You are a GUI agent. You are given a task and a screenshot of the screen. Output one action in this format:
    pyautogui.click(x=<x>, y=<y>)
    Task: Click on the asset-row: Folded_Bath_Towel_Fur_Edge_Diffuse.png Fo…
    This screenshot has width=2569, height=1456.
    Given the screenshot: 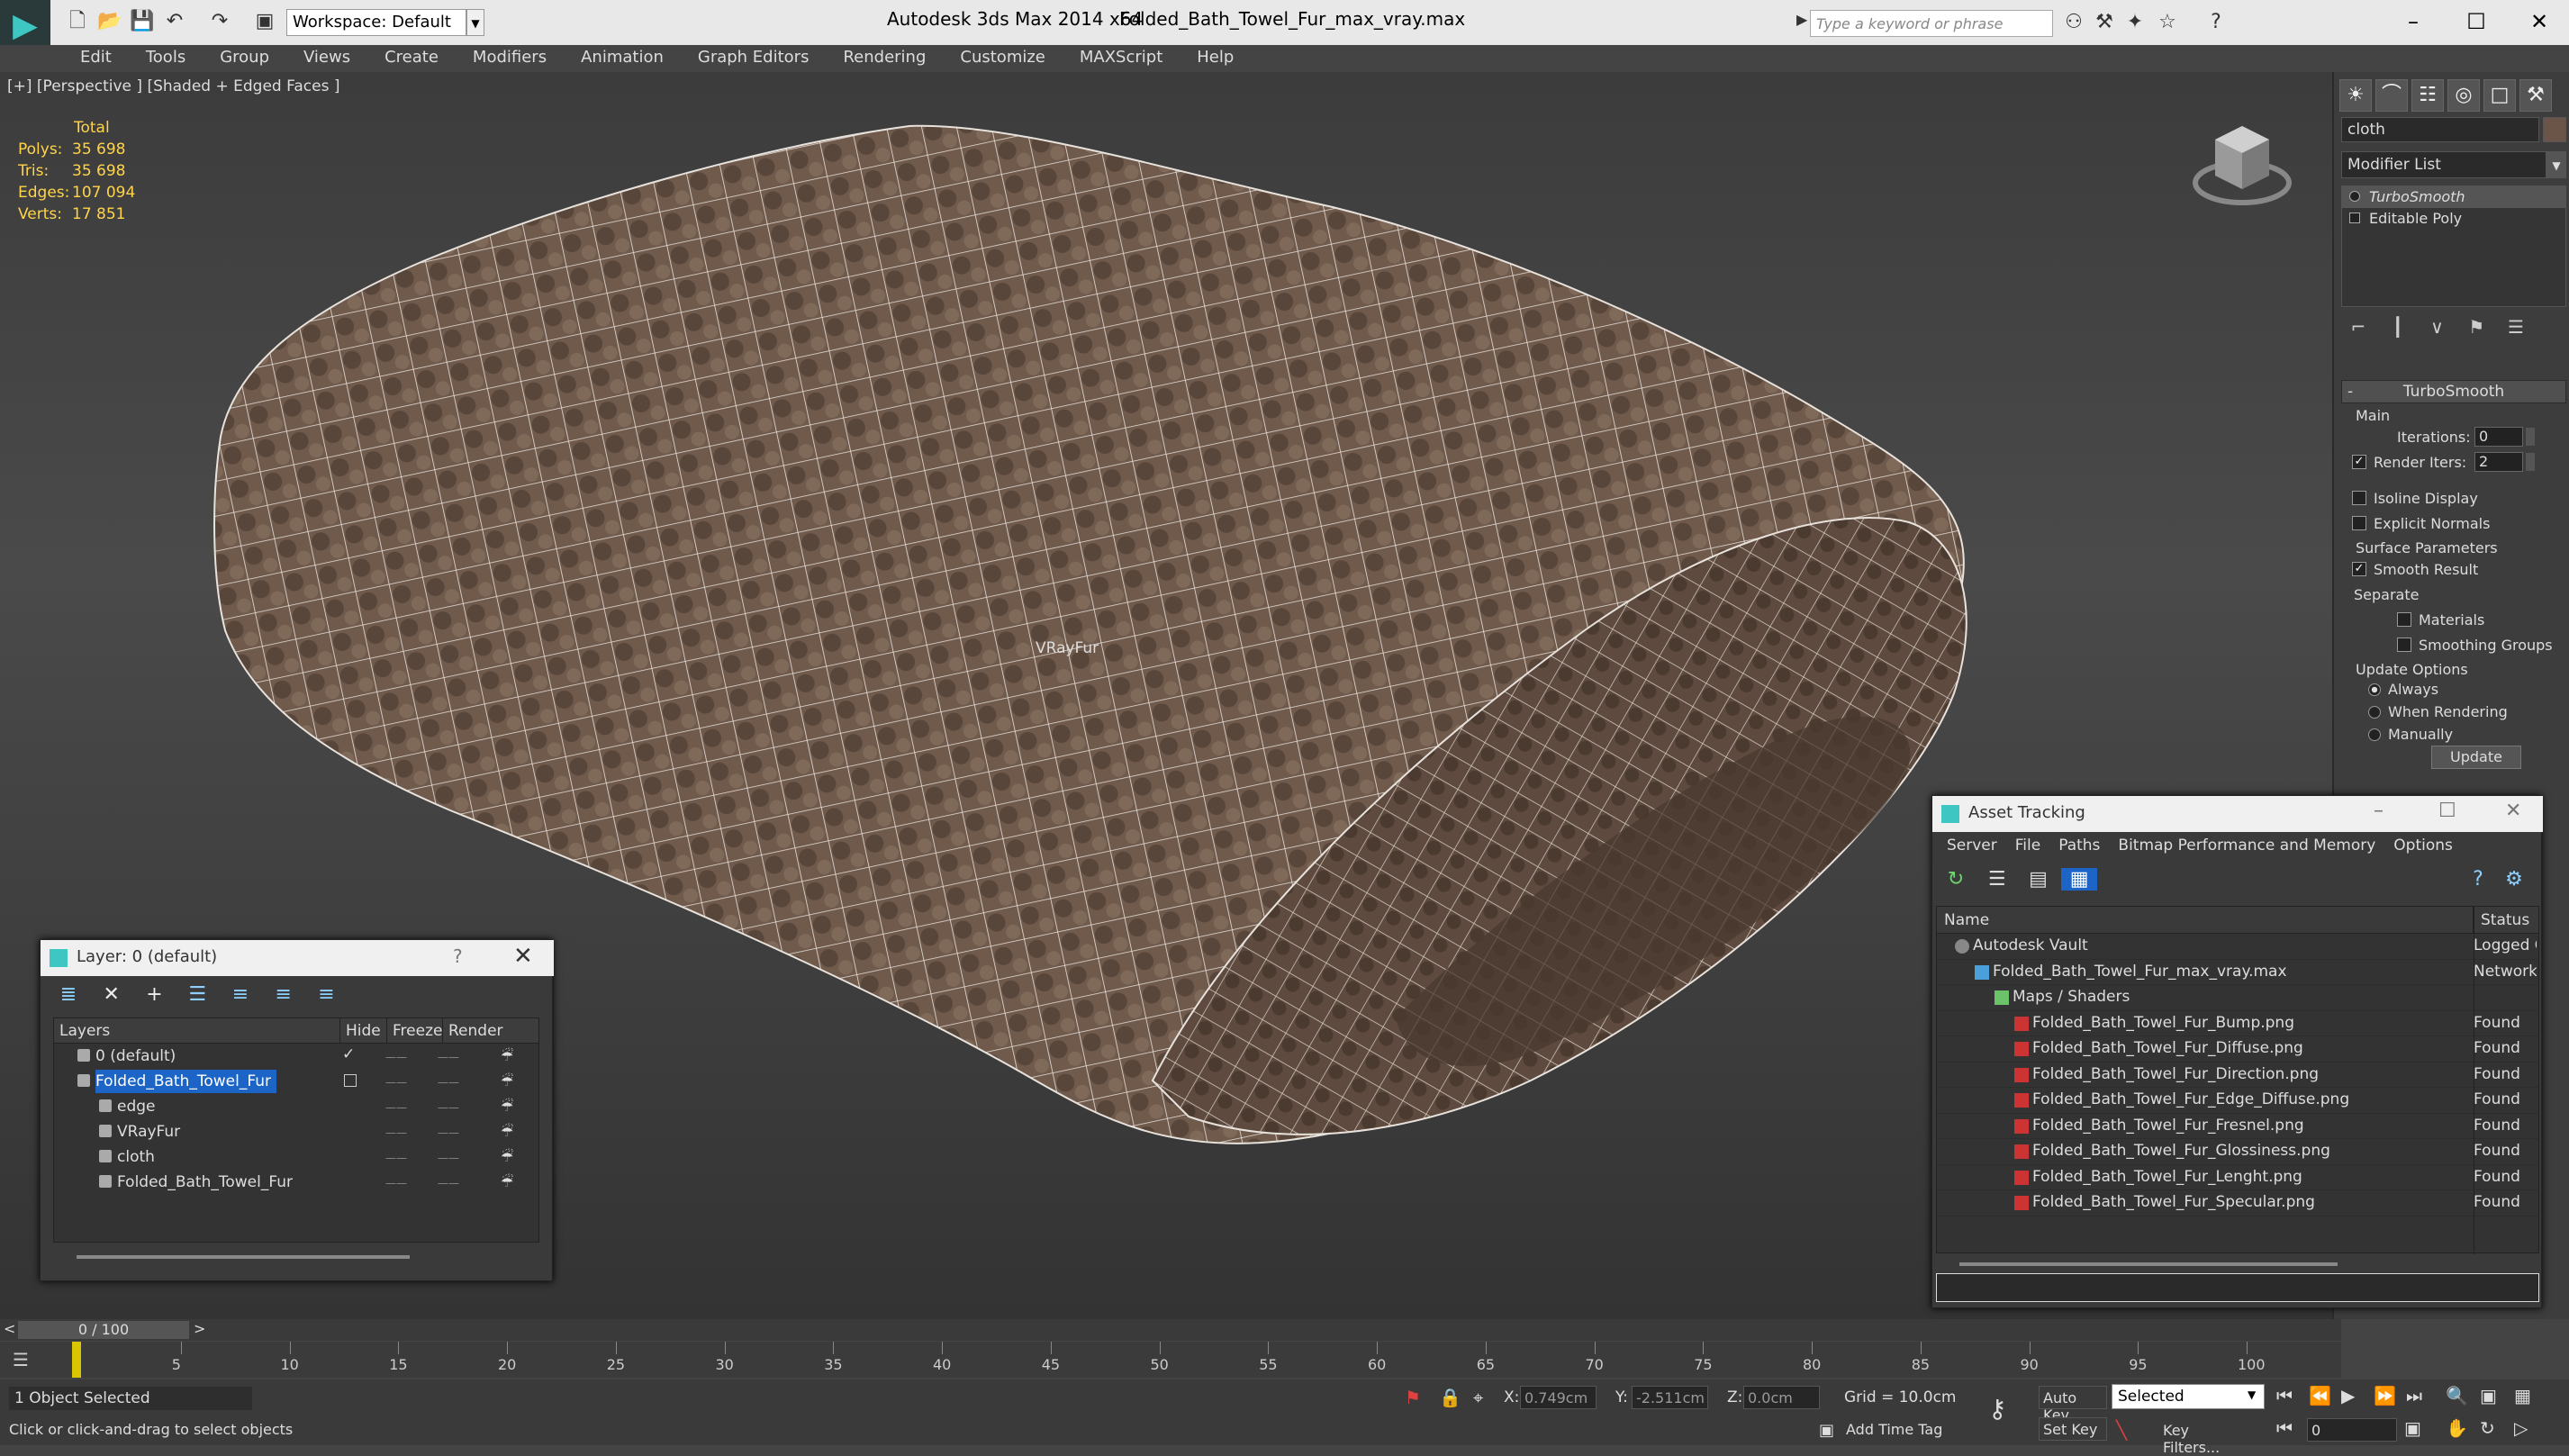 What is the action you would take?
    pyautogui.click(x=2237, y=1101)
    